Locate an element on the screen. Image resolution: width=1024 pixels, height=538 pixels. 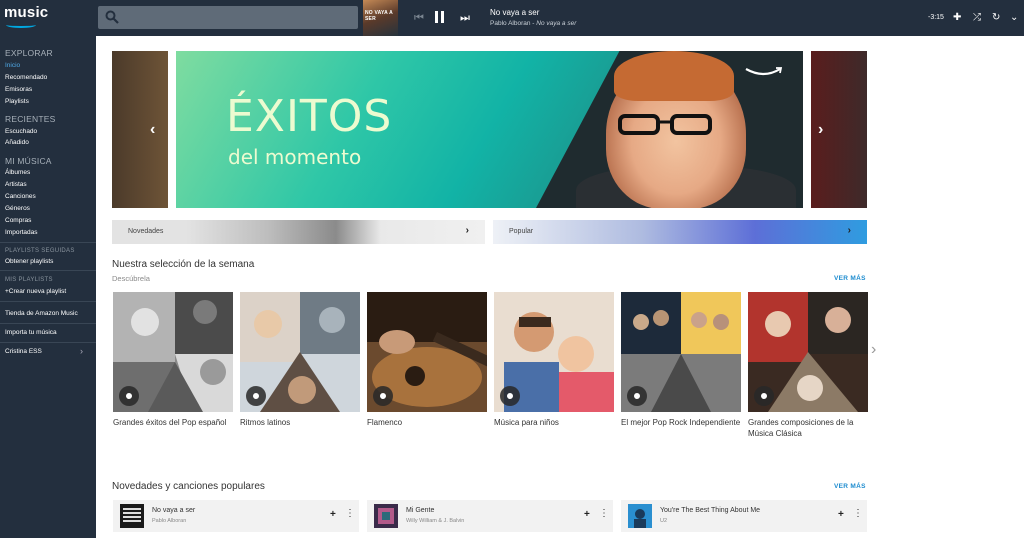
sidebar-item-crear-playlist: +Crear nueva playlist is located at coordinates (35, 291).